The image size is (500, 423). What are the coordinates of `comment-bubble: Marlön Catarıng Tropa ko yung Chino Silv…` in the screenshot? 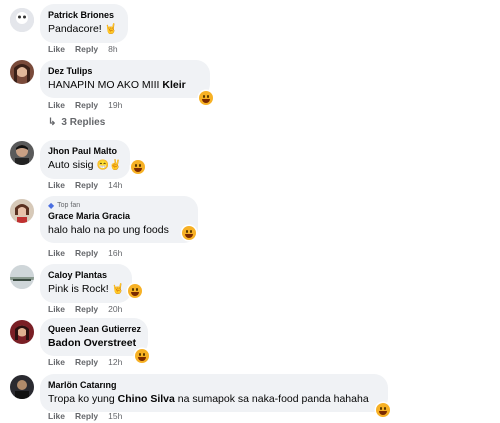 It's located at (214, 393).